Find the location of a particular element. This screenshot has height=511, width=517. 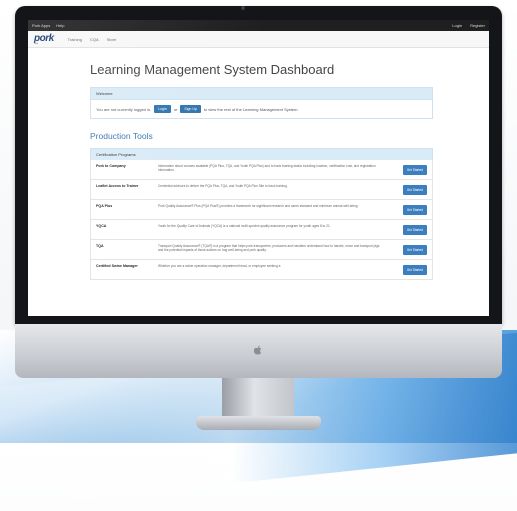

page-title: Learning Management System Dashboard is located at coordinates (212, 69).